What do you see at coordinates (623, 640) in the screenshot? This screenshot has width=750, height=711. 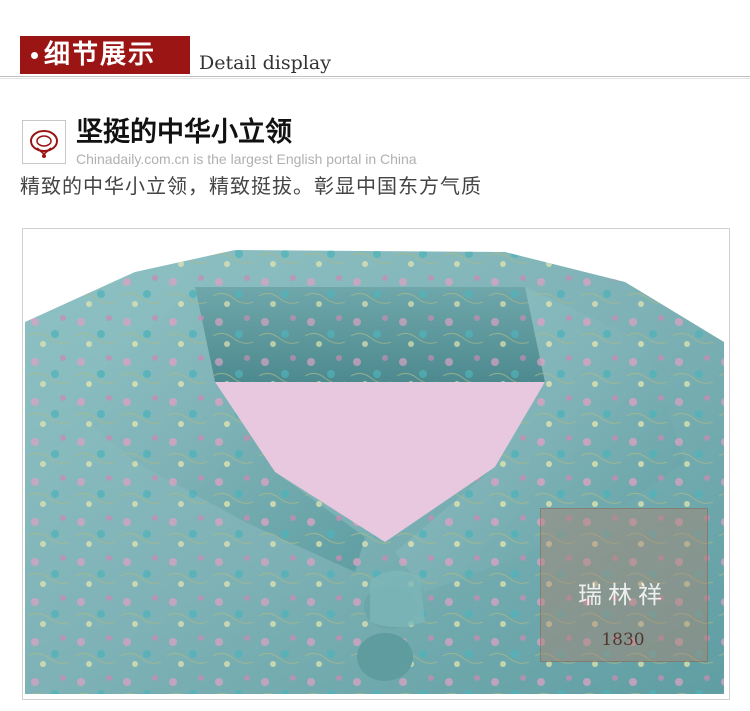 I see `watermark-year: 1830` at bounding box center [623, 640].